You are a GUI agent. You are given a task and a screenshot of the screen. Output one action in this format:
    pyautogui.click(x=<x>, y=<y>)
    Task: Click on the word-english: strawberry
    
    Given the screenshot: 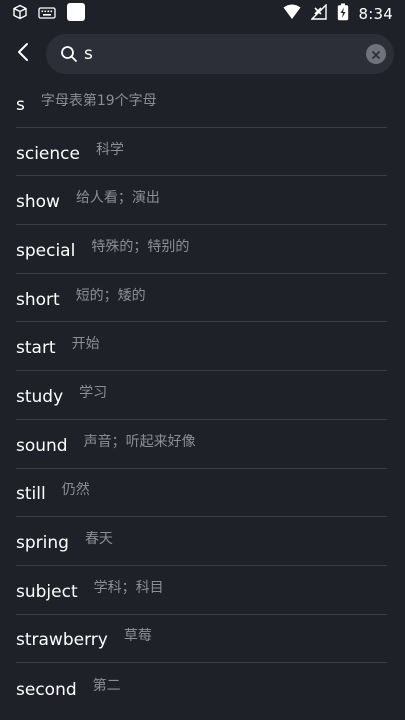 What is the action you would take?
    pyautogui.click(x=62, y=640)
    